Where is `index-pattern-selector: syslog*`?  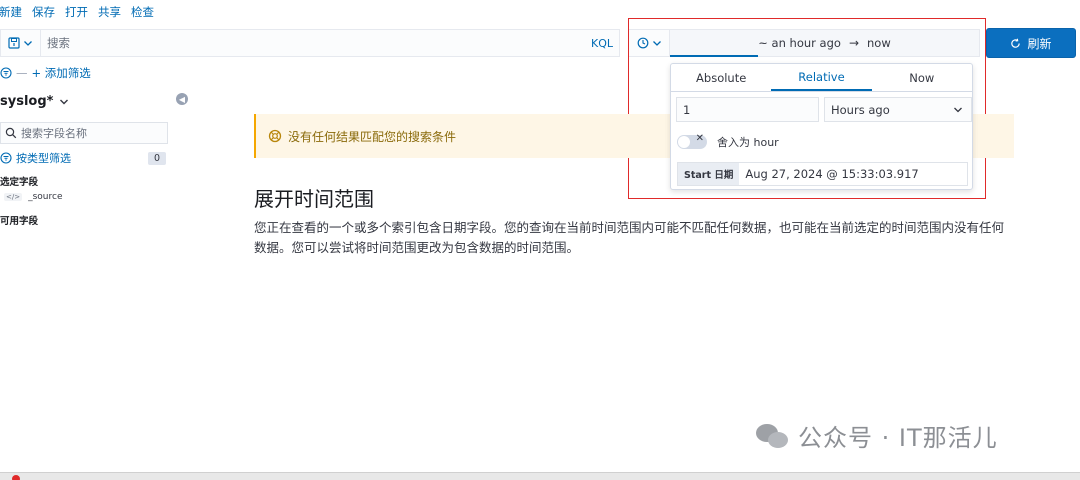 index-pattern-selector: syslog* is located at coordinates (34, 101).